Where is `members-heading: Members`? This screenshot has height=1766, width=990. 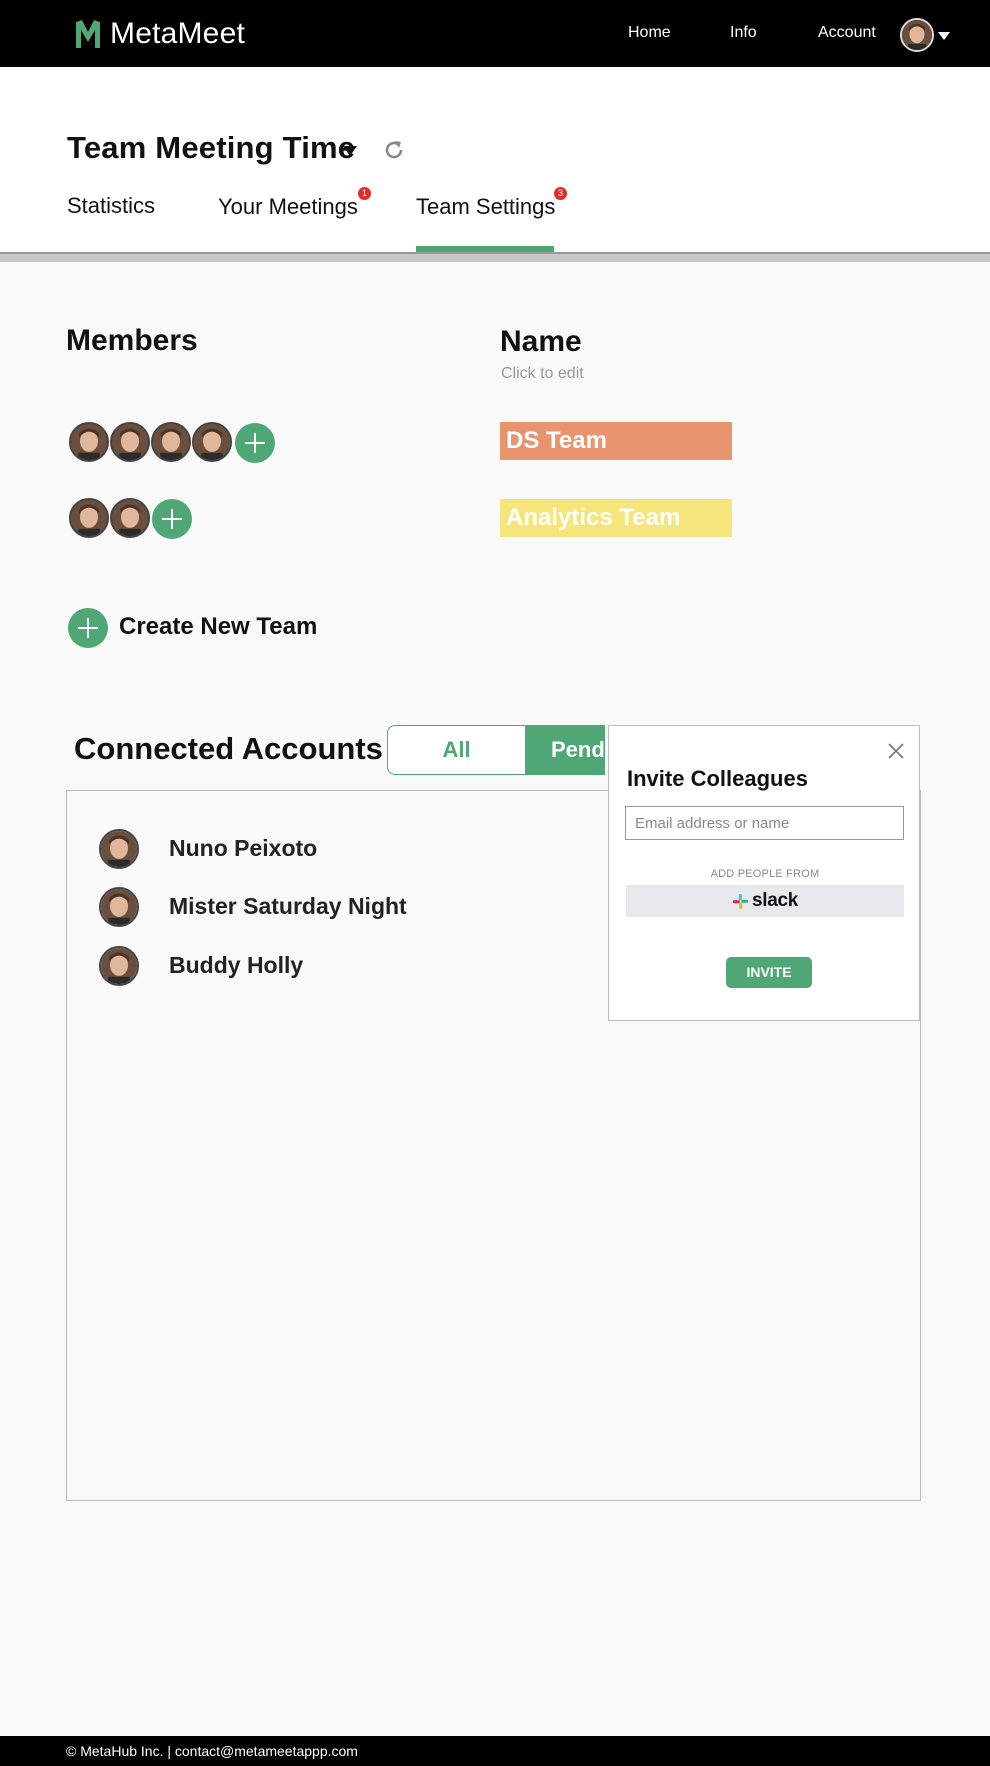
members-heading: Members is located at coordinates (132, 340).